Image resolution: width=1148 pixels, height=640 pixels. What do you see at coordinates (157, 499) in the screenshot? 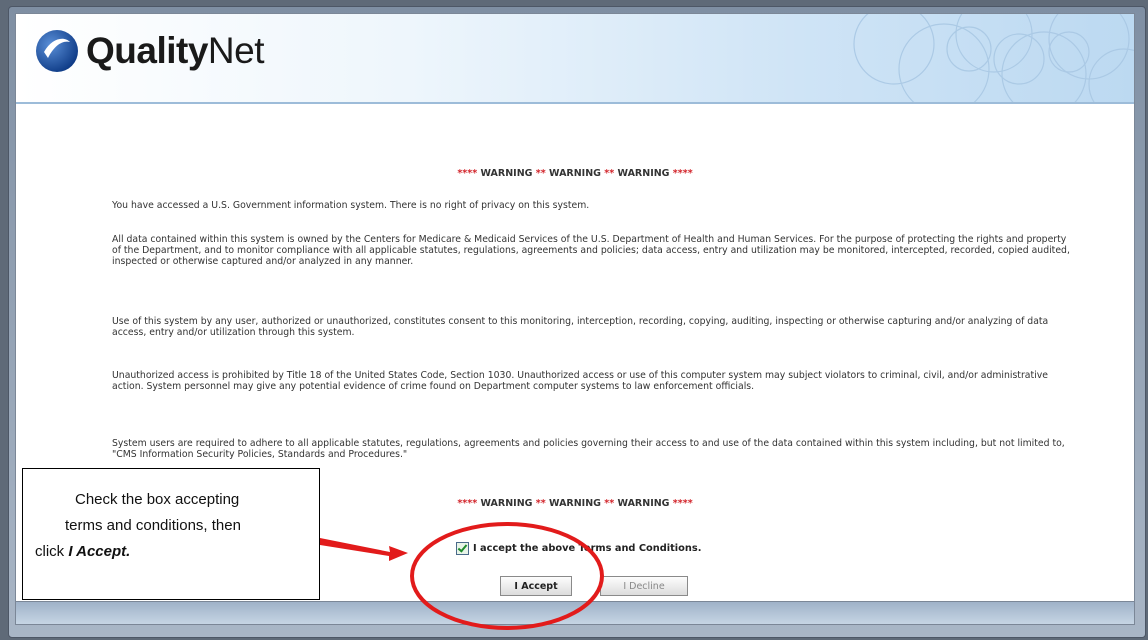
I see `callout-line-1: Check the box accepting` at bounding box center [157, 499].